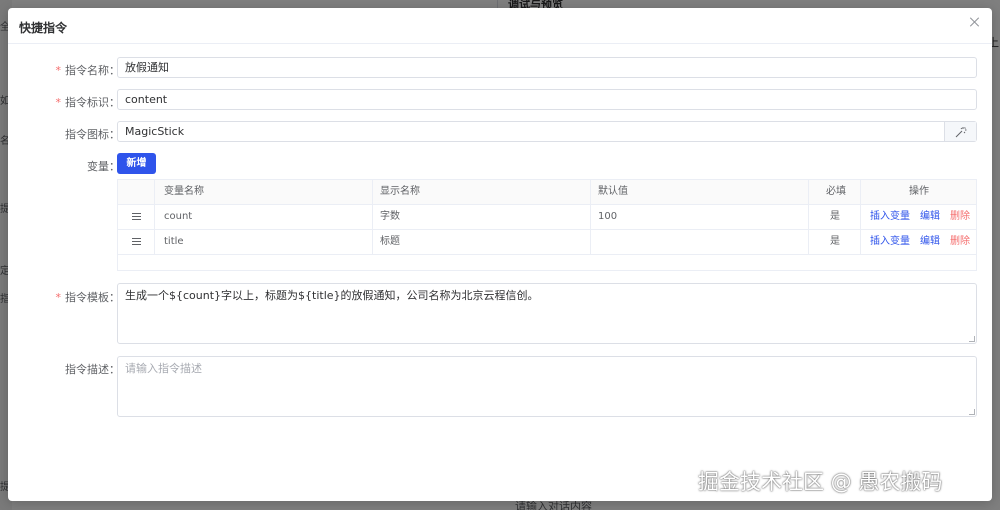  What do you see at coordinates (500, 26) in the screenshot?
I see `dialog-header: 快捷指令` at bounding box center [500, 26].